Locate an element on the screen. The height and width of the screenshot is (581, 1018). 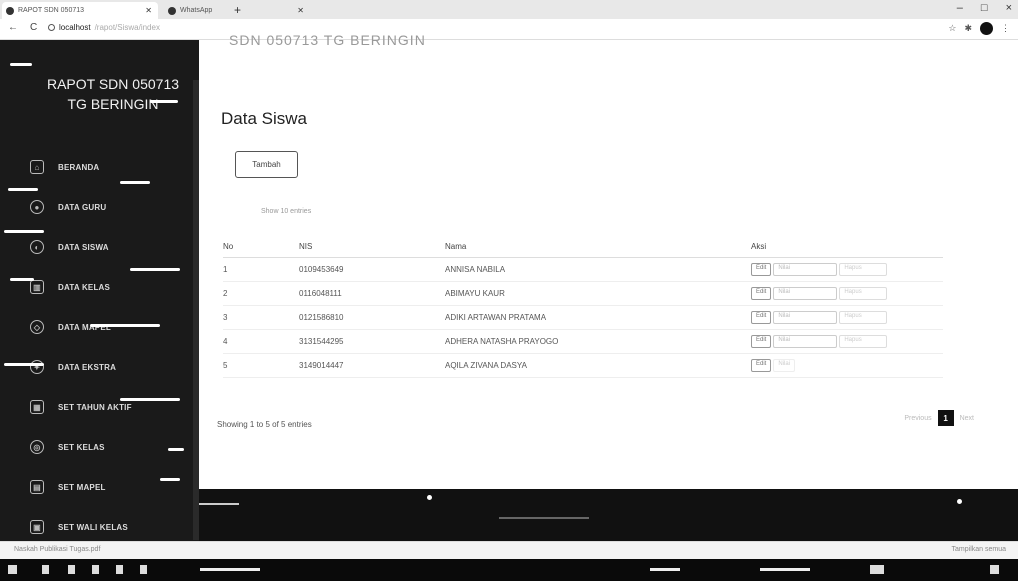
tab-label: WhatsApp is located at coordinates (196, 10).